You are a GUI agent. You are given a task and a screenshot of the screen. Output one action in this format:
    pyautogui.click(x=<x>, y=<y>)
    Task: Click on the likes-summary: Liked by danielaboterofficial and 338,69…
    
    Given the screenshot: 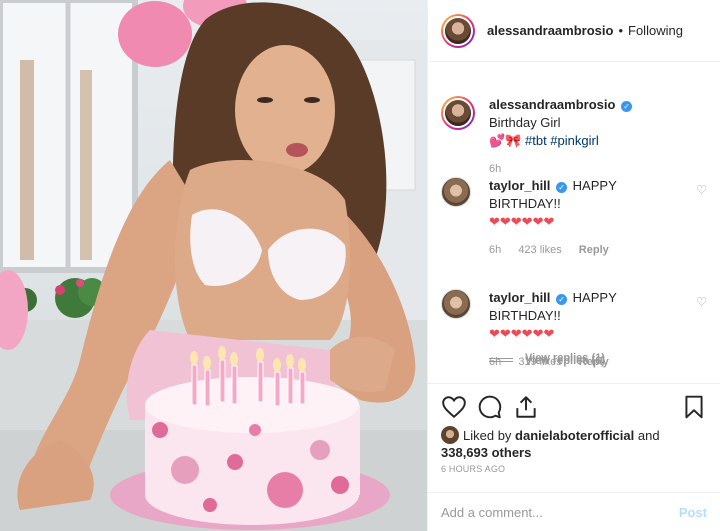 What is the action you would take?
    pyautogui.click(x=574, y=443)
    